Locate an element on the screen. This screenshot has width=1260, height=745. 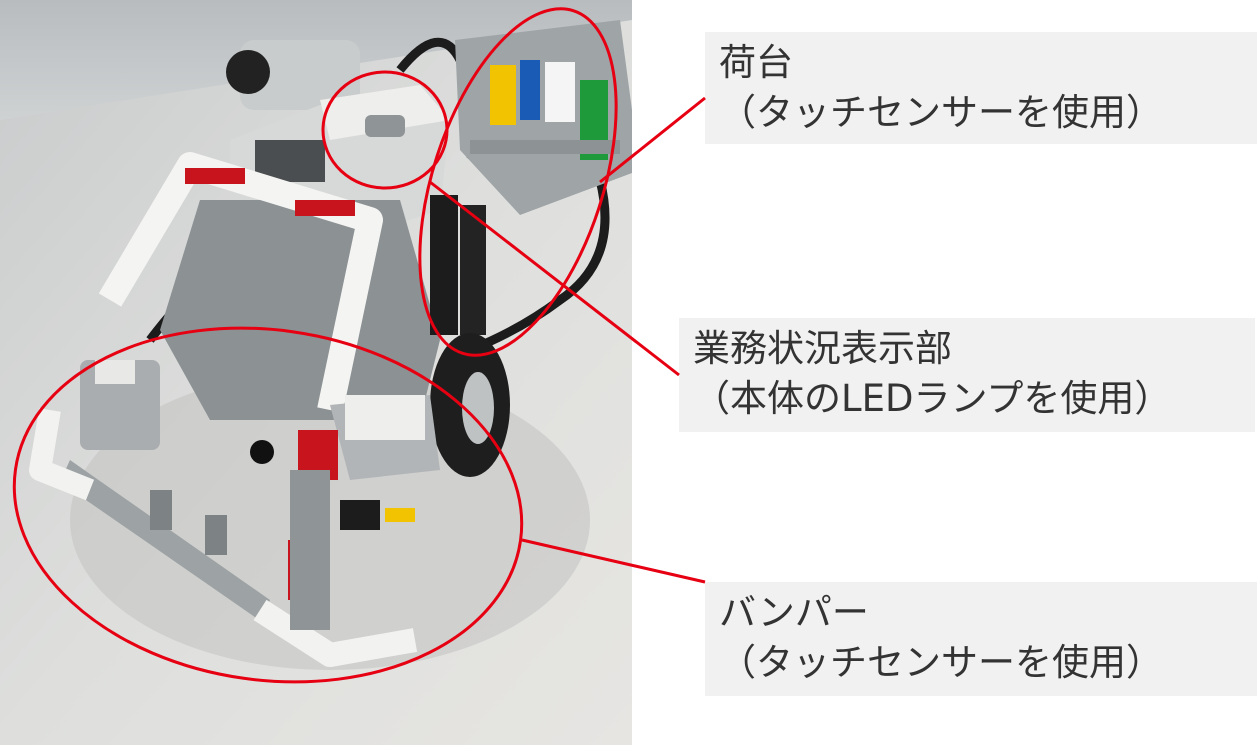
annotation-bumper-title: バンパー is located at coordinates (794, 612).